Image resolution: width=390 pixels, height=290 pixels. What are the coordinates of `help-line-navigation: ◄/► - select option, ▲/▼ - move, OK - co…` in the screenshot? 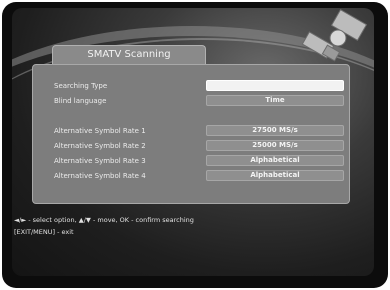 It's located at (104, 220).